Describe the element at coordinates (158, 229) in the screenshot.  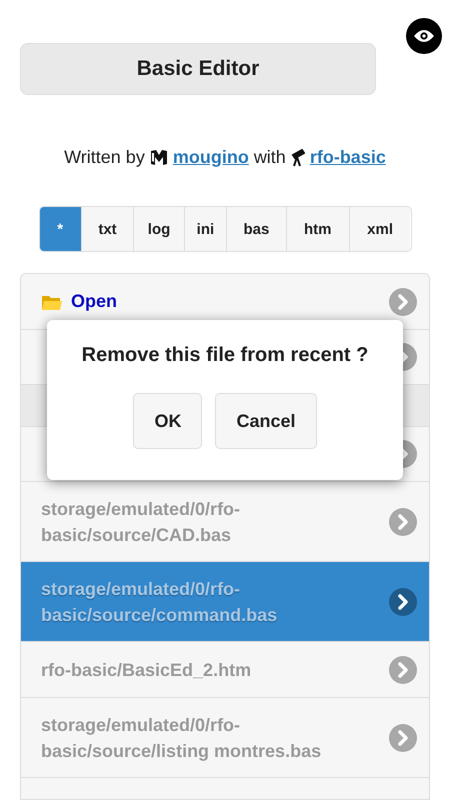
I see `filter-tab: log` at that location.